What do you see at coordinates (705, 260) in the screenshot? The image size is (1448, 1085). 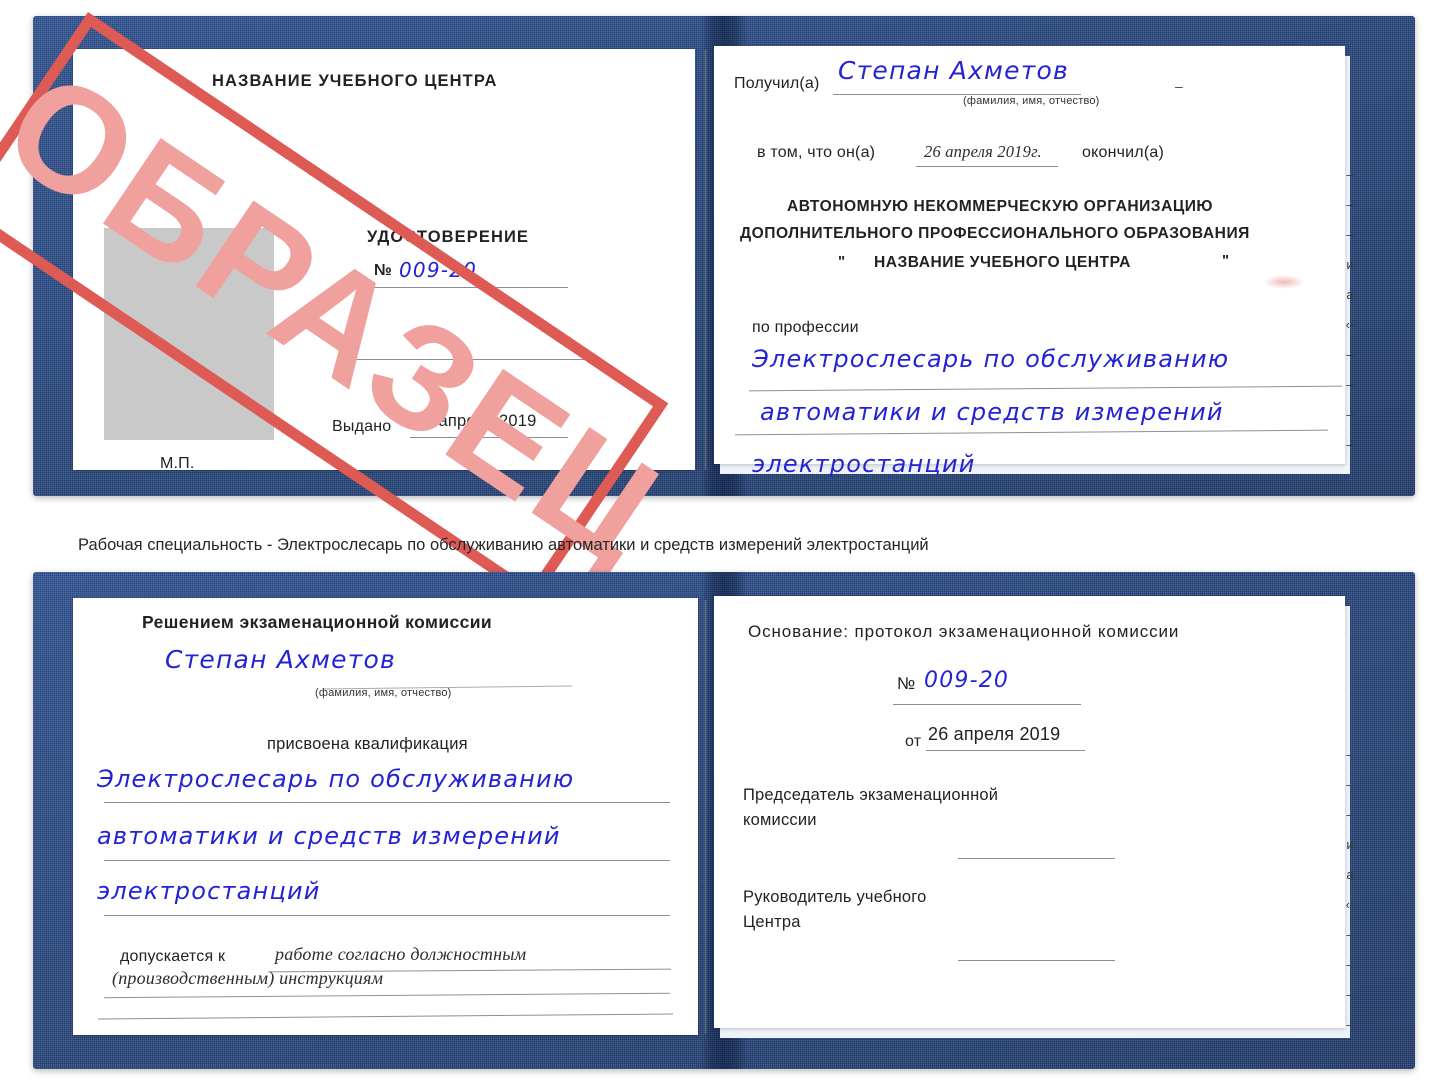 I see `top-center-fold` at bounding box center [705, 260].